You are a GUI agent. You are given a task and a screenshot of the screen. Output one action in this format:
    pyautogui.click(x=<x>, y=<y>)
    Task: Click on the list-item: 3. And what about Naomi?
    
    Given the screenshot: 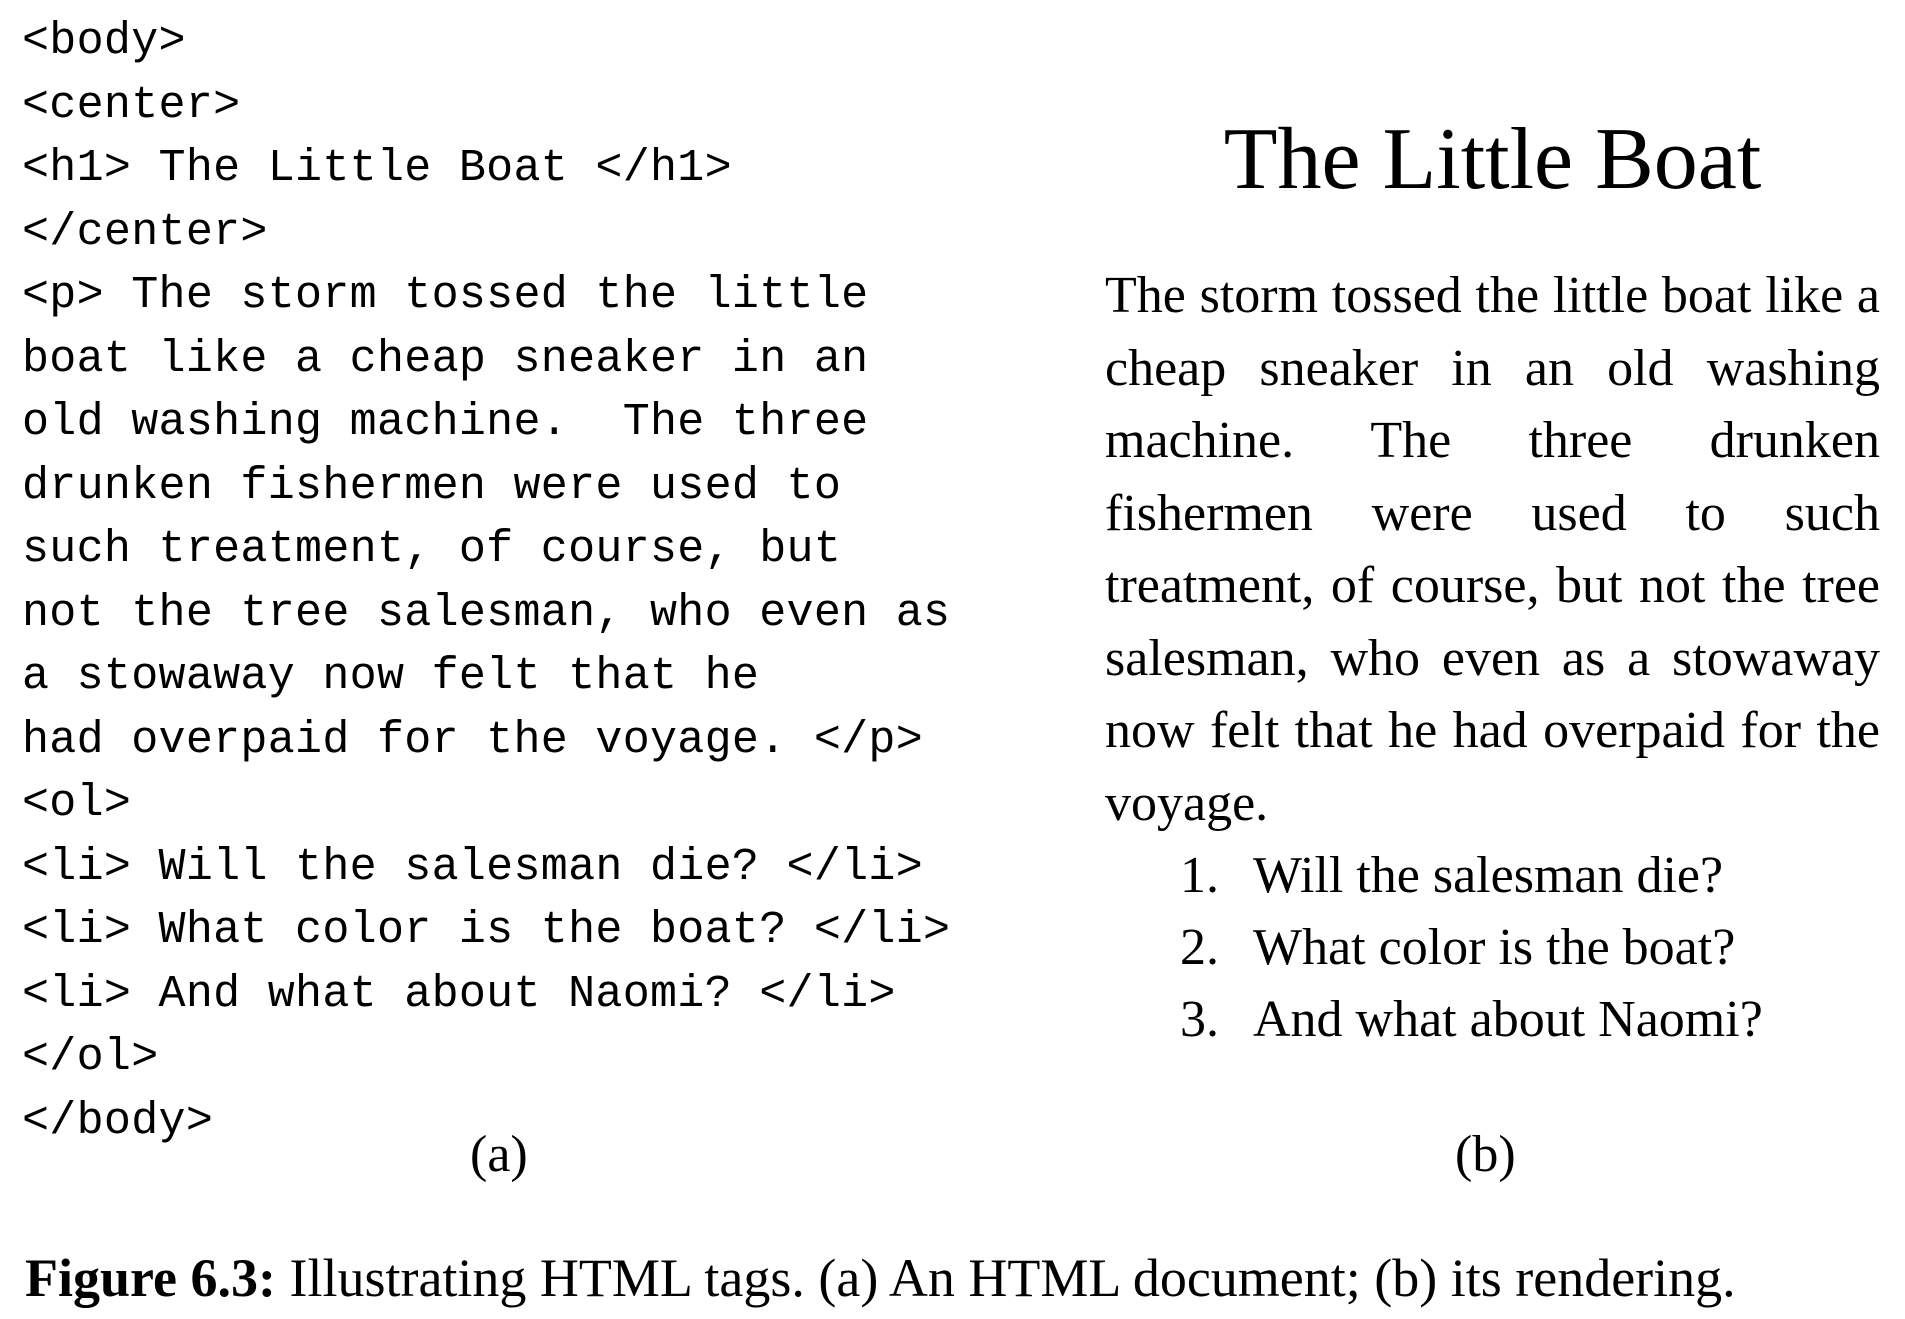 What is the action you would take?
    pyautogui.click(x=1492, y=1020)
    